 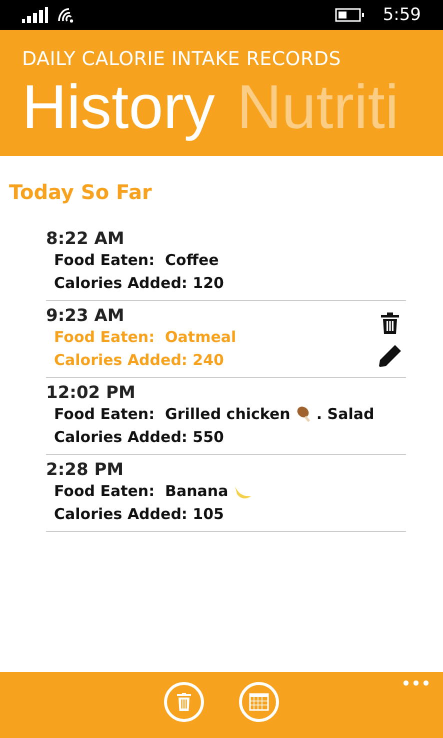 I want to click on entry-time: 12:02 PM, so click(x=91, y=393).